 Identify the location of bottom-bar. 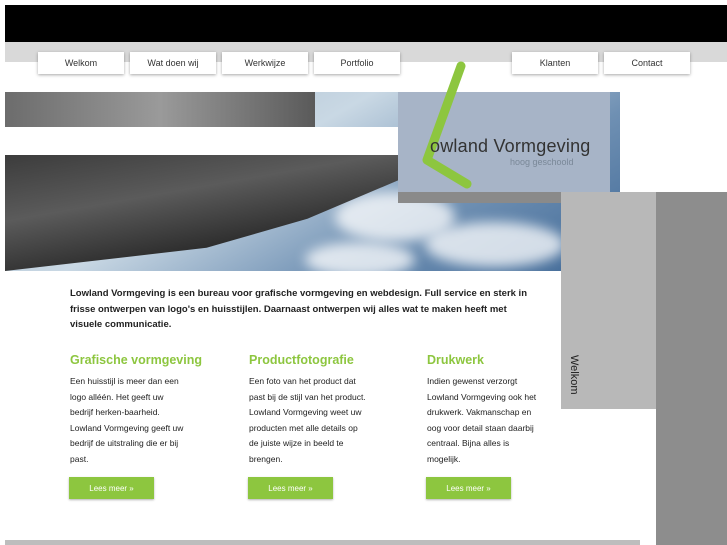
(322, 542).